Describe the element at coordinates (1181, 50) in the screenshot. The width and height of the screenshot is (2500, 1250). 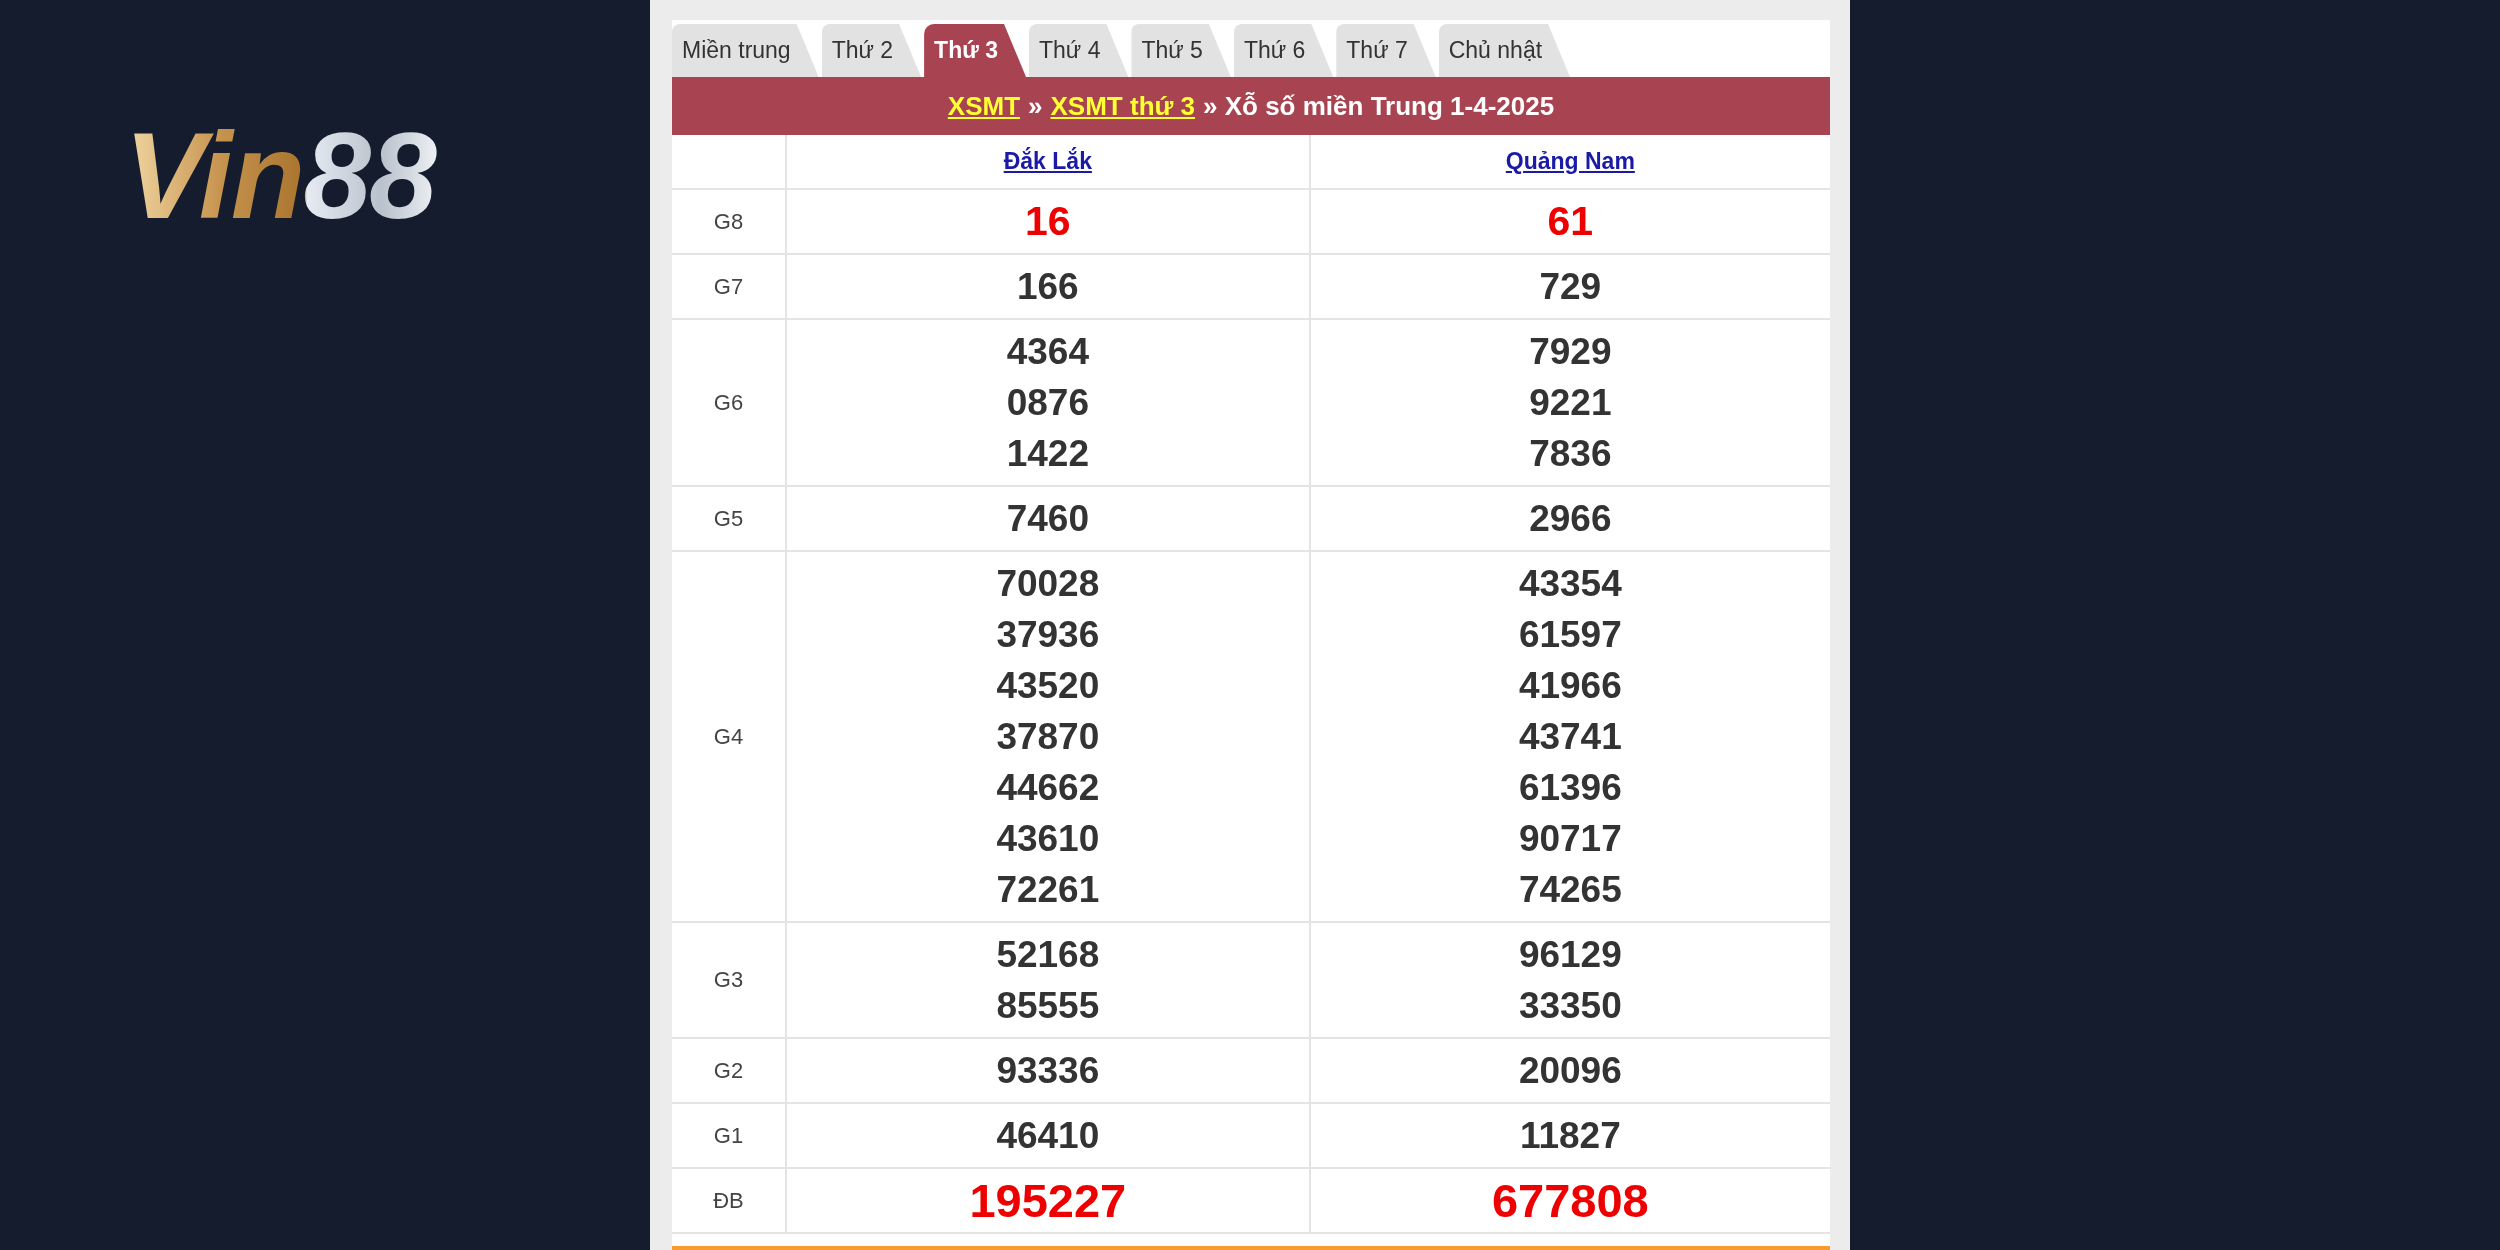
I see `day-tab: Thứ 5` at that location.